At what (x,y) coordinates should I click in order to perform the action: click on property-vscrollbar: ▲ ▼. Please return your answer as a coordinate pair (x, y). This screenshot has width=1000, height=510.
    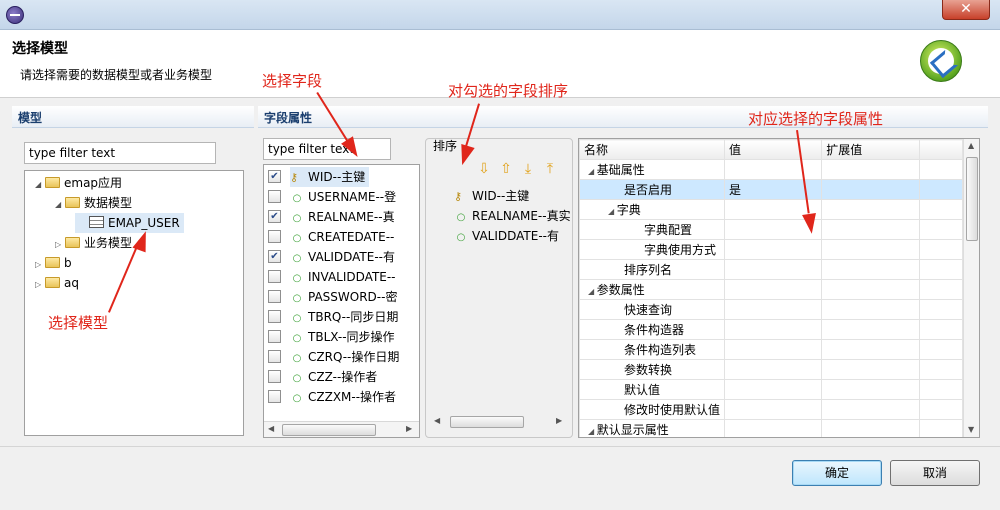
    Looking at the image, I should click on (971, 288).